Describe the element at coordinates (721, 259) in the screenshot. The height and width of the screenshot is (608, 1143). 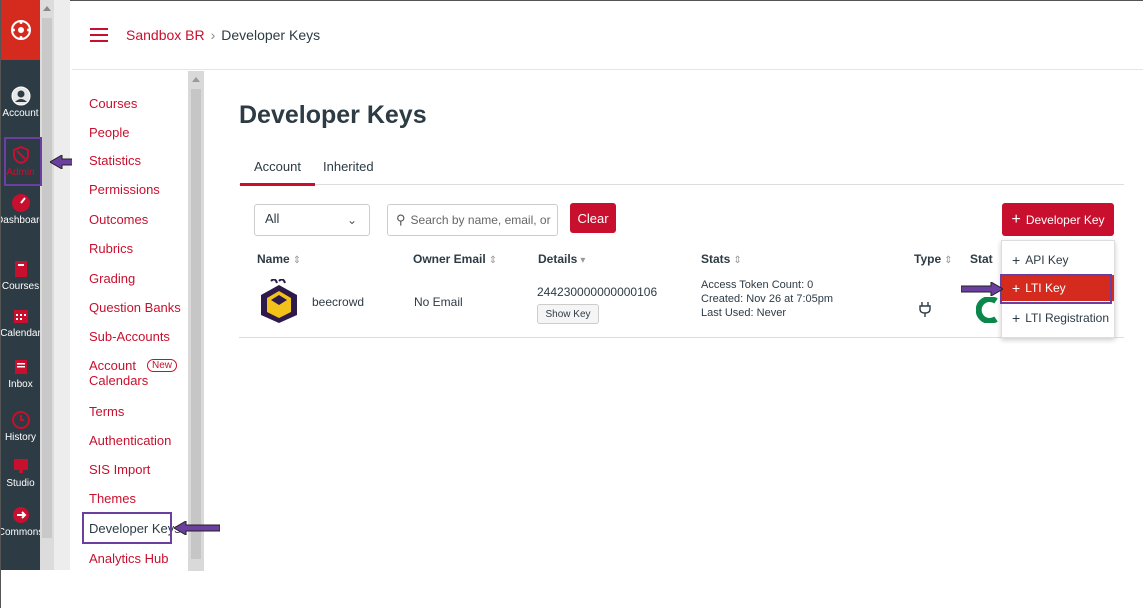
I see `column-header-stats: Stats ⇕` at that location.